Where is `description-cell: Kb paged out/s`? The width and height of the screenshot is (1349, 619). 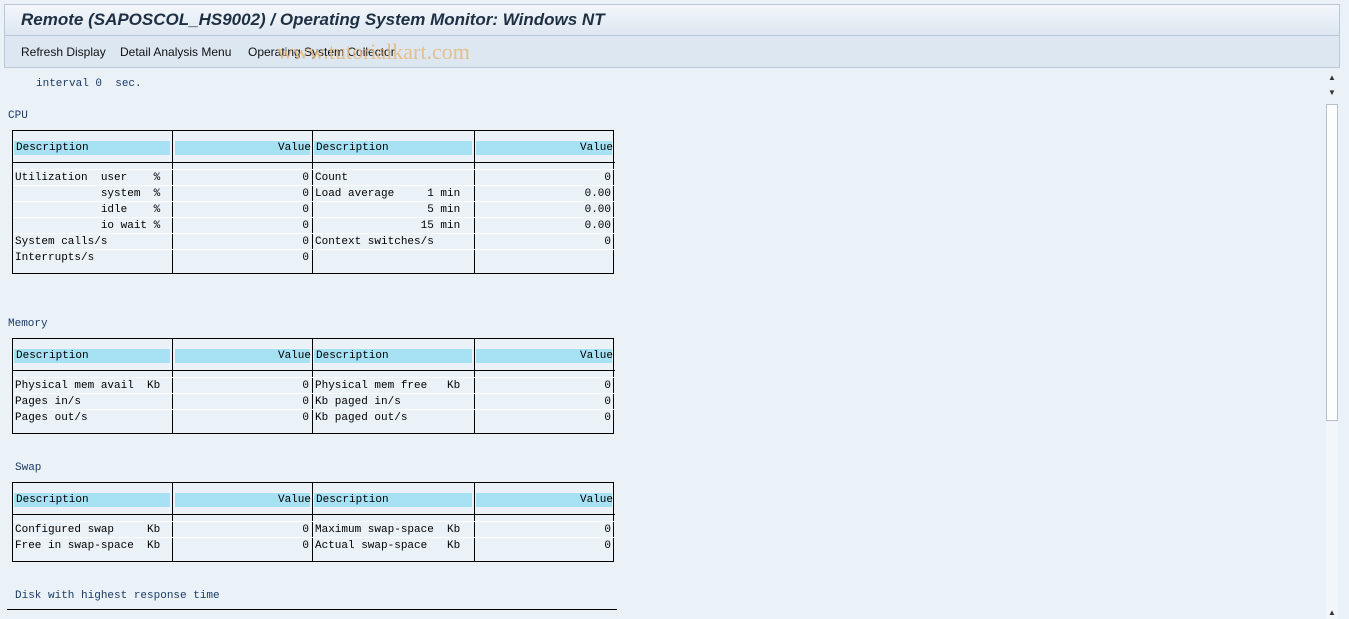
description-cell: Kb paged out/s is located at coordinates (361, 418).